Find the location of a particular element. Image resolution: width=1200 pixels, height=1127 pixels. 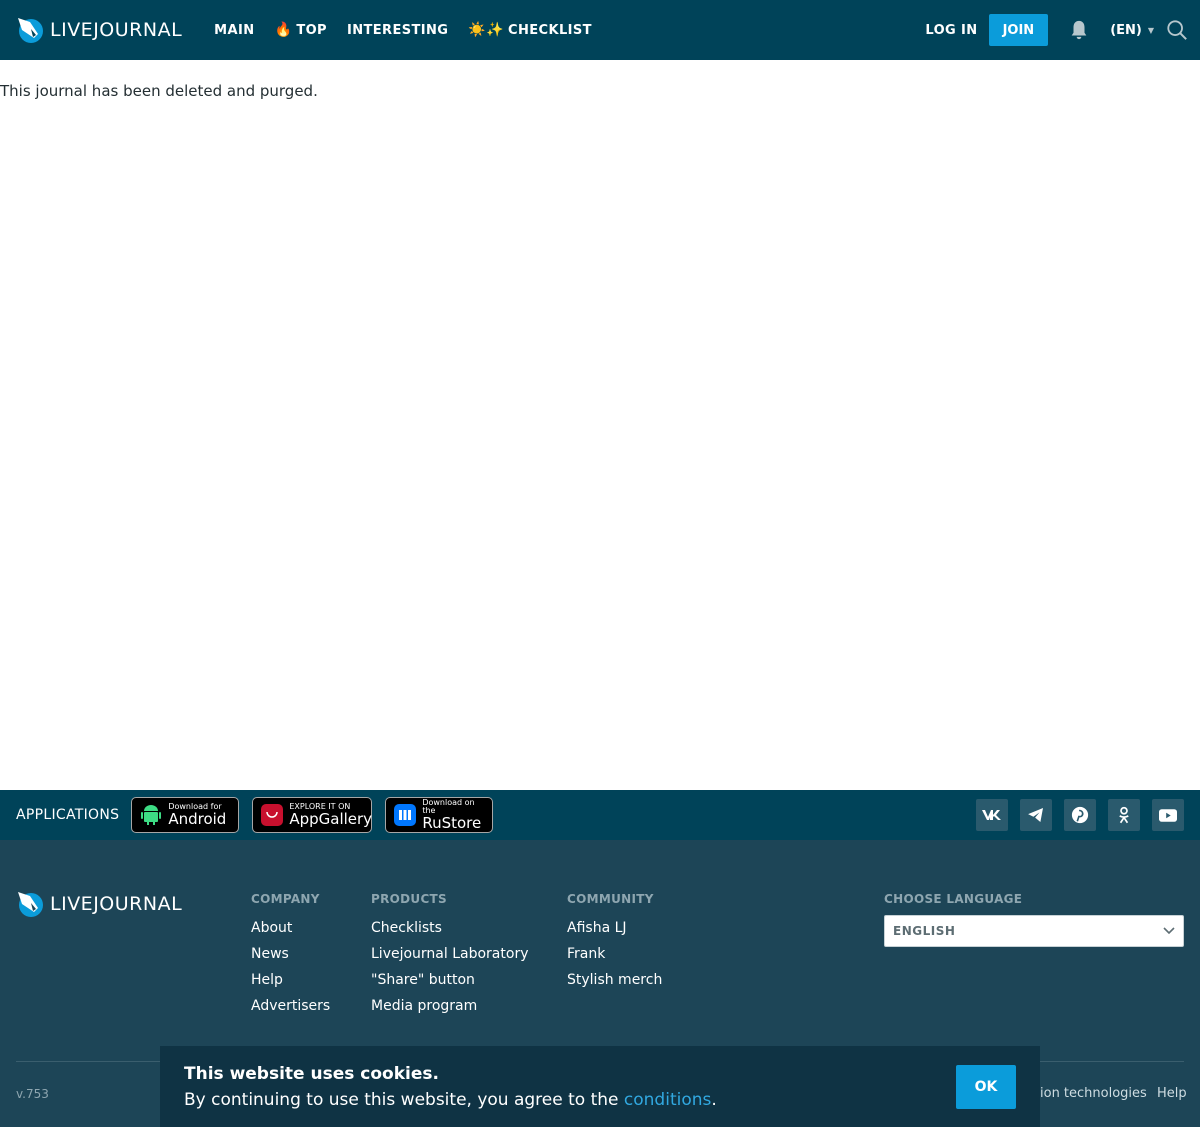

rustore-badge-big: RuStore is located at coordinates (452, 823).